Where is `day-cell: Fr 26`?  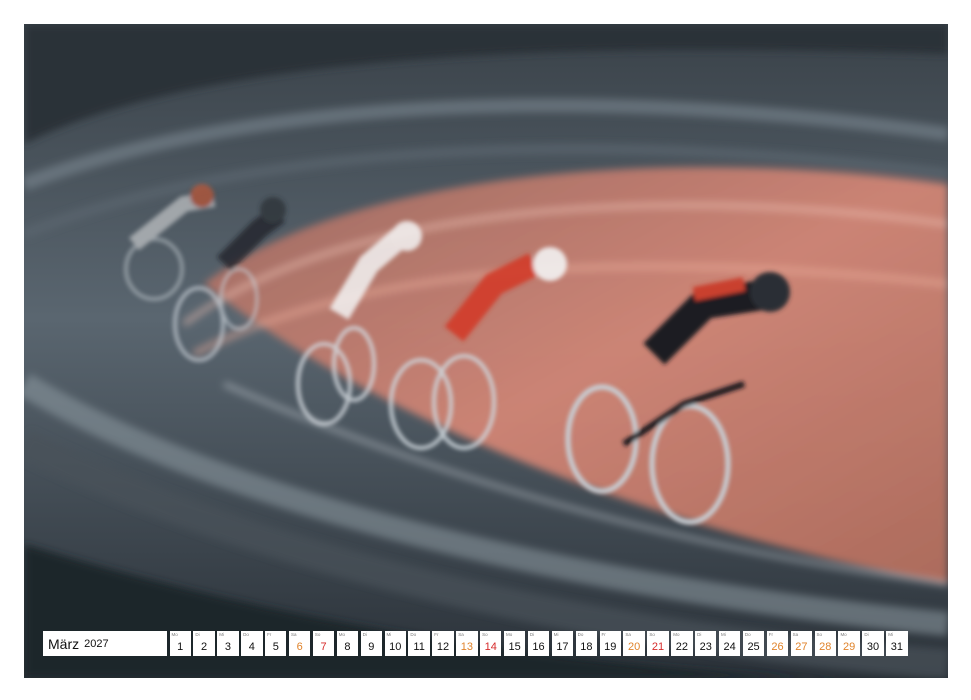 day-cell: Fr 26 is located at coordinates (777, 643).